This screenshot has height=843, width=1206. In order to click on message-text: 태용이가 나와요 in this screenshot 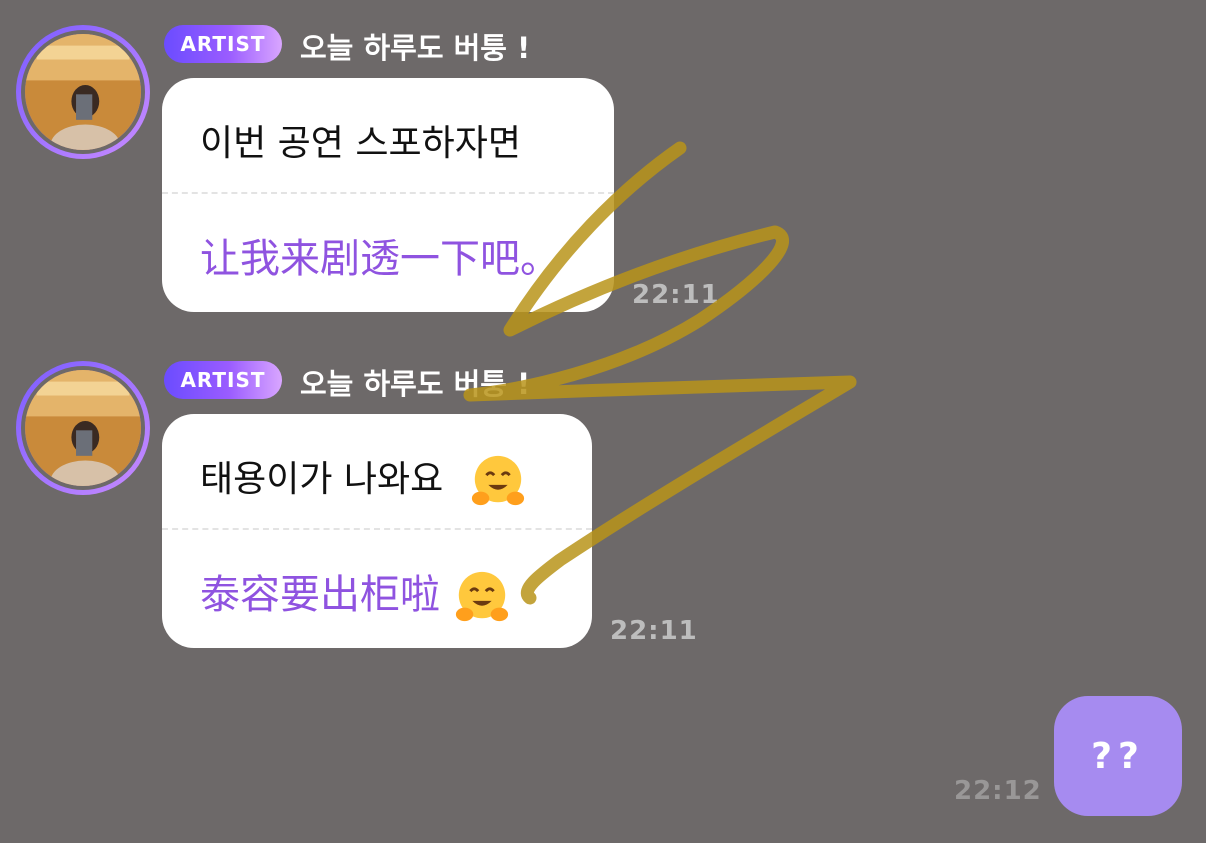, I will do `click(322, 479)`.